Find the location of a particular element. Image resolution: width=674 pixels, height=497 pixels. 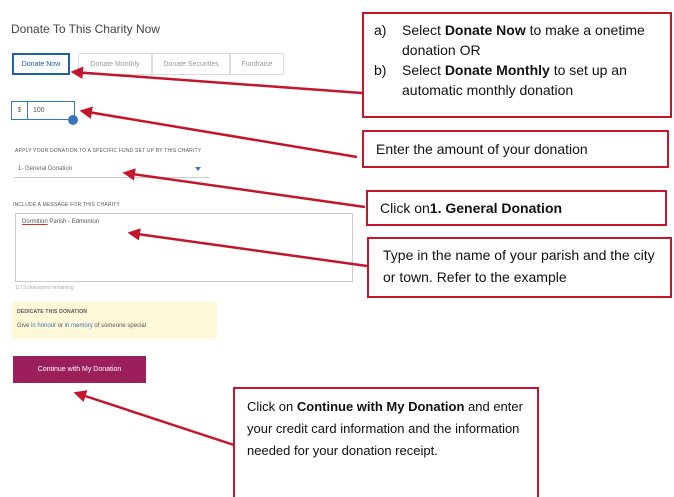

fund-selected-value: 1- General Donation is located at coordinates (45, 169).